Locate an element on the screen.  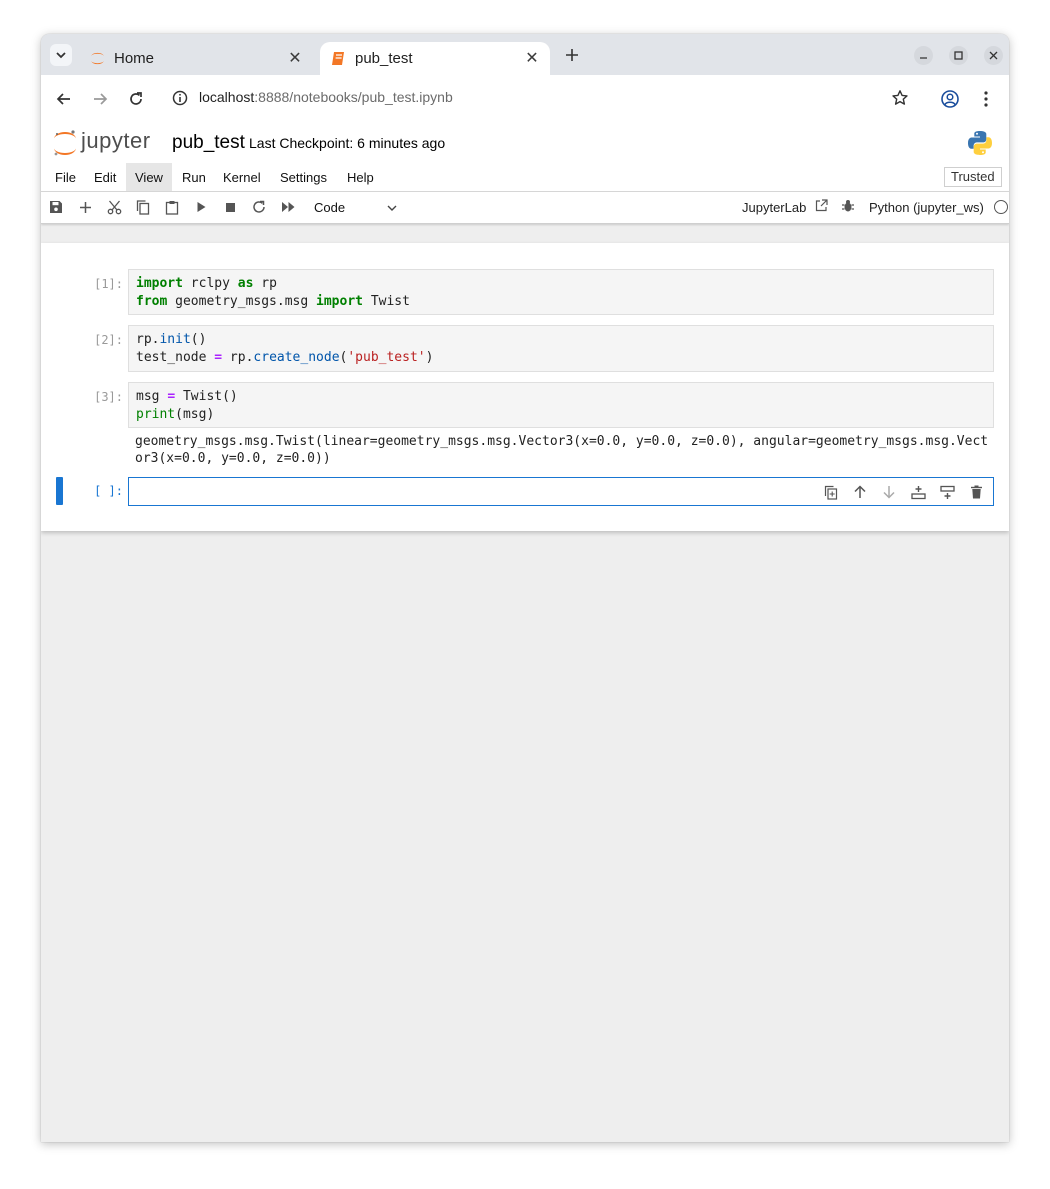
move-down-button is located at coordinates (889, 492).